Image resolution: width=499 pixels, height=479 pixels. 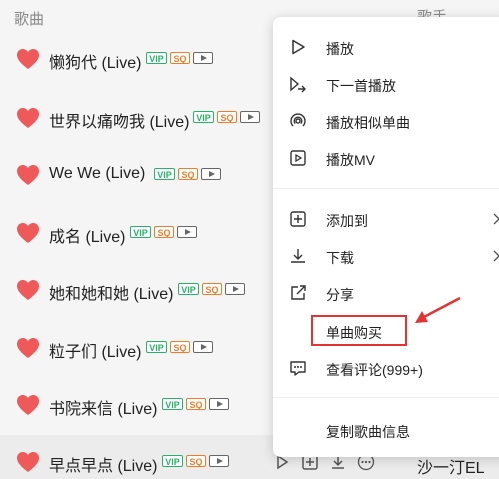 What do you see at coordinates (298, 84) in the screenshot?
I see `play-next-icon` at bounding box center [298, 84].